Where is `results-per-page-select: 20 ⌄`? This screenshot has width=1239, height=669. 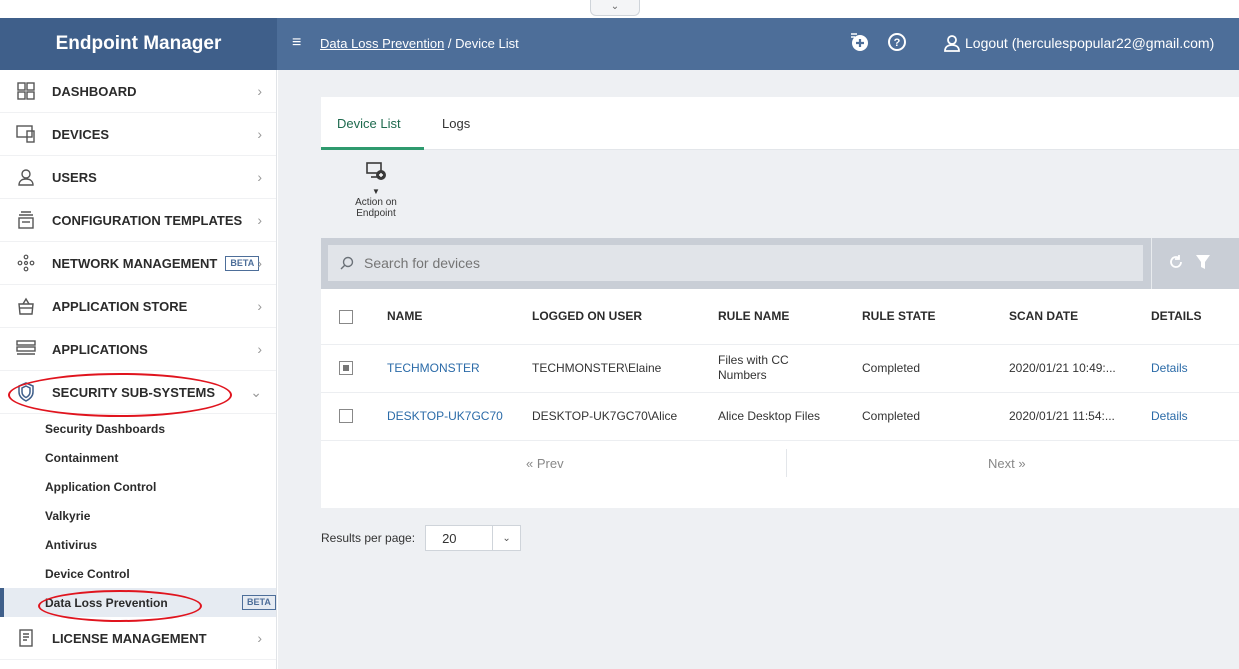
results-per-page-select: 20 ⌄ is located at coordinates (473, 538).